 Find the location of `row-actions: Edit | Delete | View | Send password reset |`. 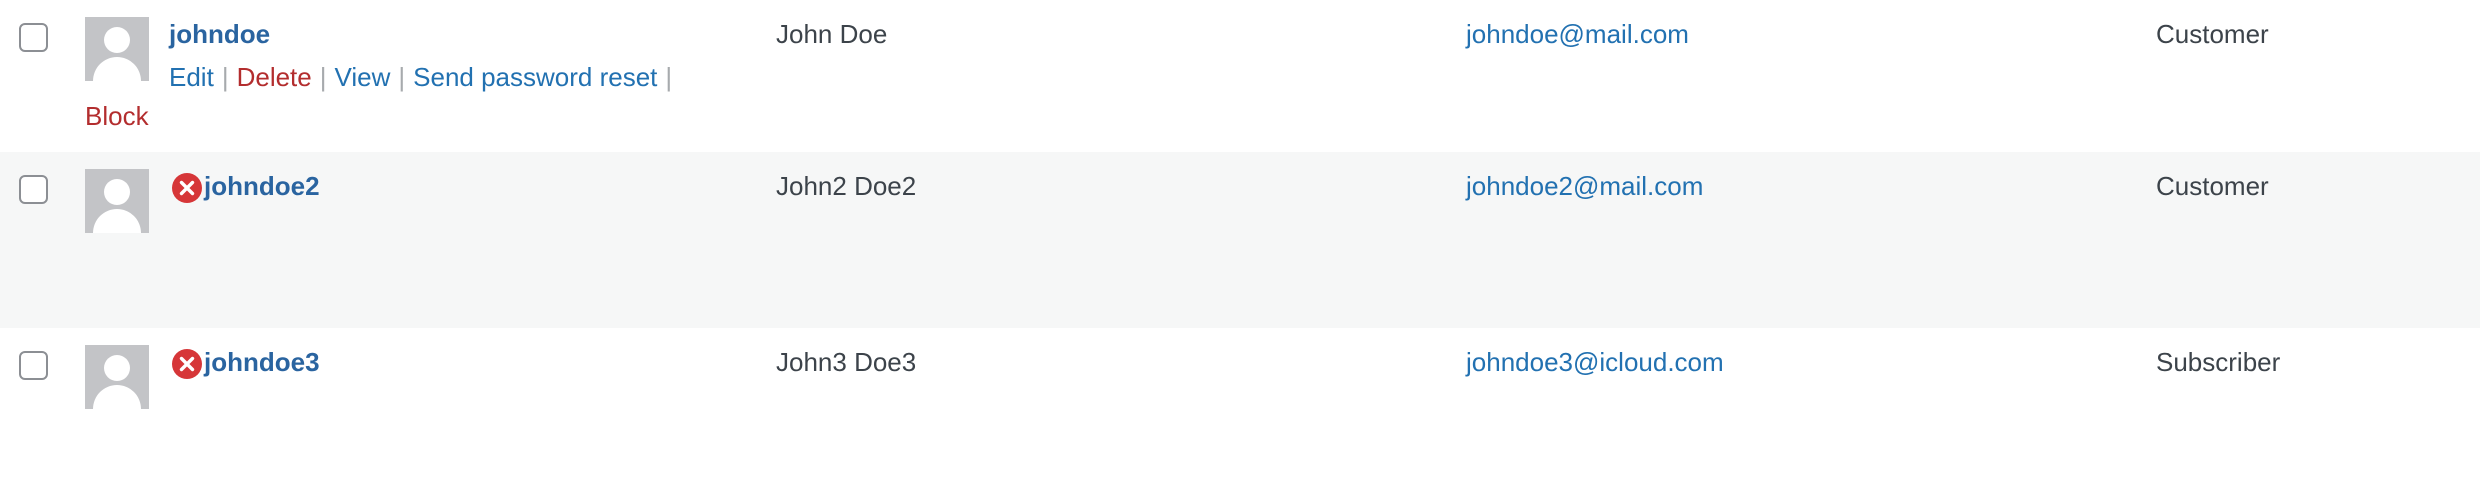

row-actions: Edit | Delete | View | Send password reset | is located at coordinates (424, 77).